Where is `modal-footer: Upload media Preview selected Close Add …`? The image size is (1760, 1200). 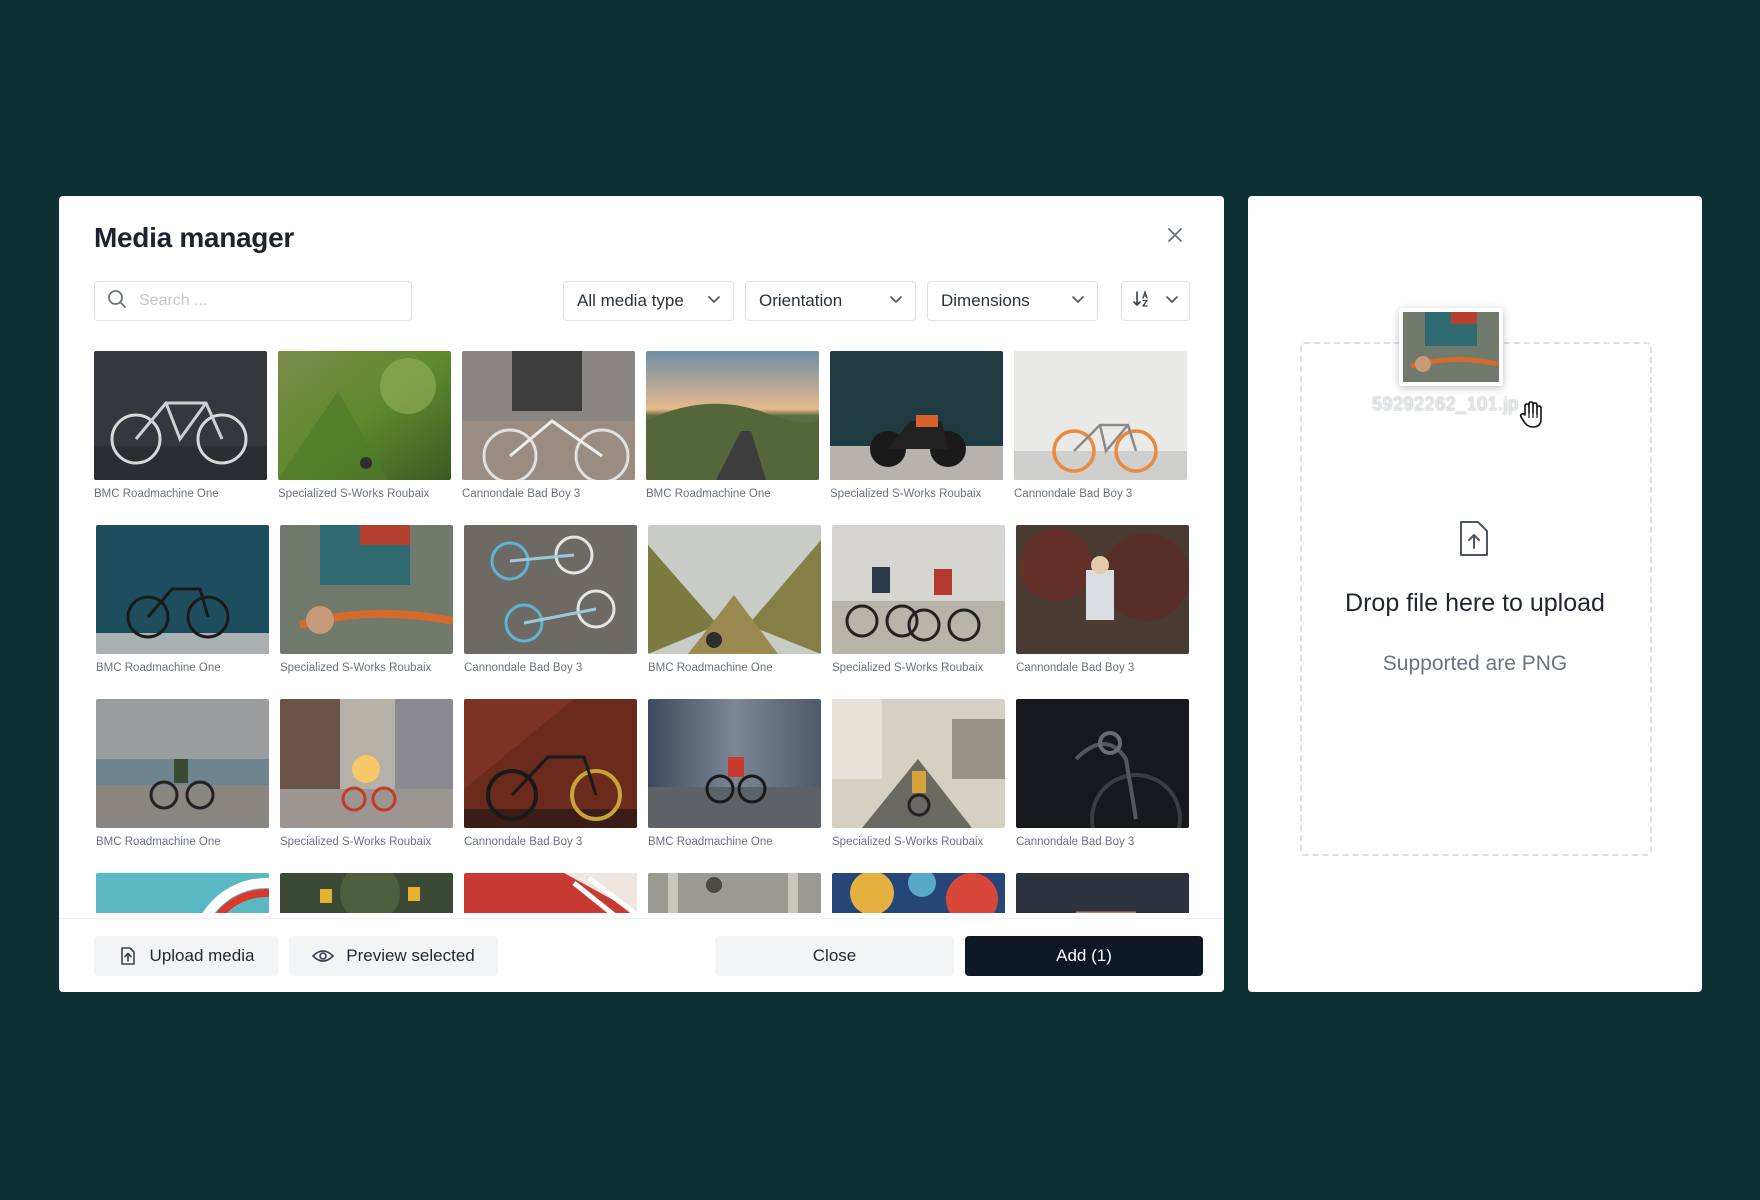 modal-footer: Upload media Preview selected Close Add … is located at coordinates (641, 955).